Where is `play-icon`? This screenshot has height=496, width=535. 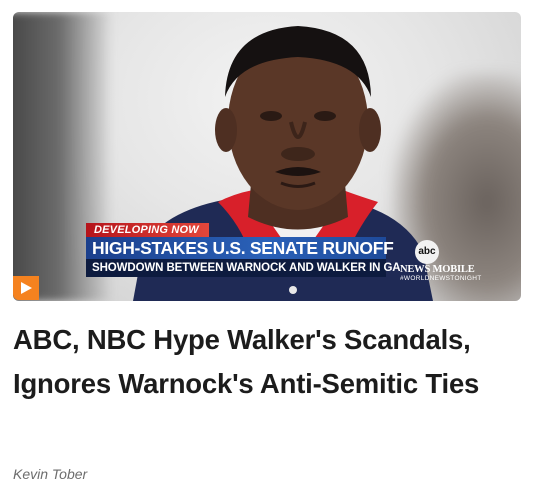 play-icon is located at coordinates (26, 288).